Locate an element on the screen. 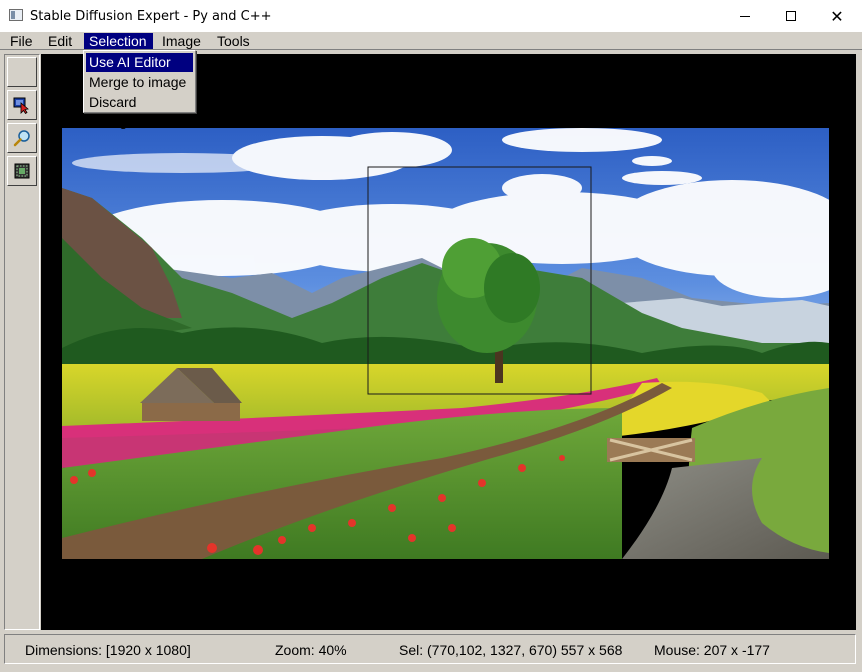 The height and width of the screenshot is (672, 862). select-arrow-icon is located at coordinates (21, 105).